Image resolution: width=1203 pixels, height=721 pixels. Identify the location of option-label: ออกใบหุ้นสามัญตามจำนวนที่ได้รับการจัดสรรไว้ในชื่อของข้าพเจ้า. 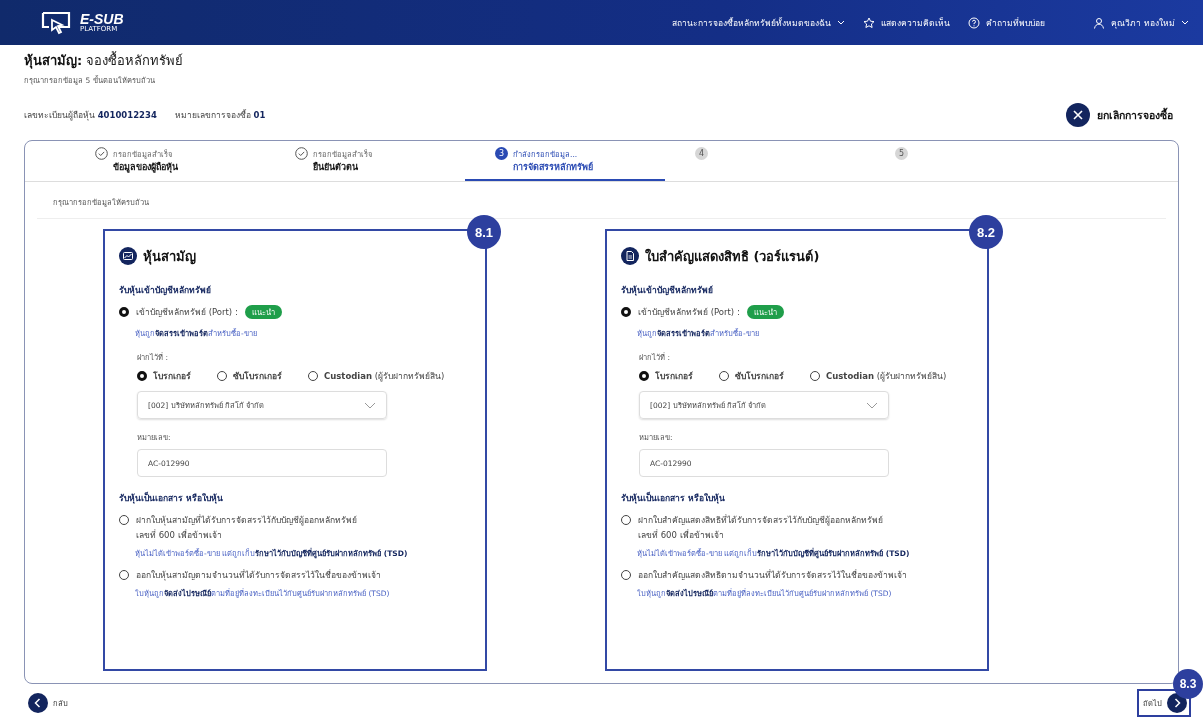
(259, 575).